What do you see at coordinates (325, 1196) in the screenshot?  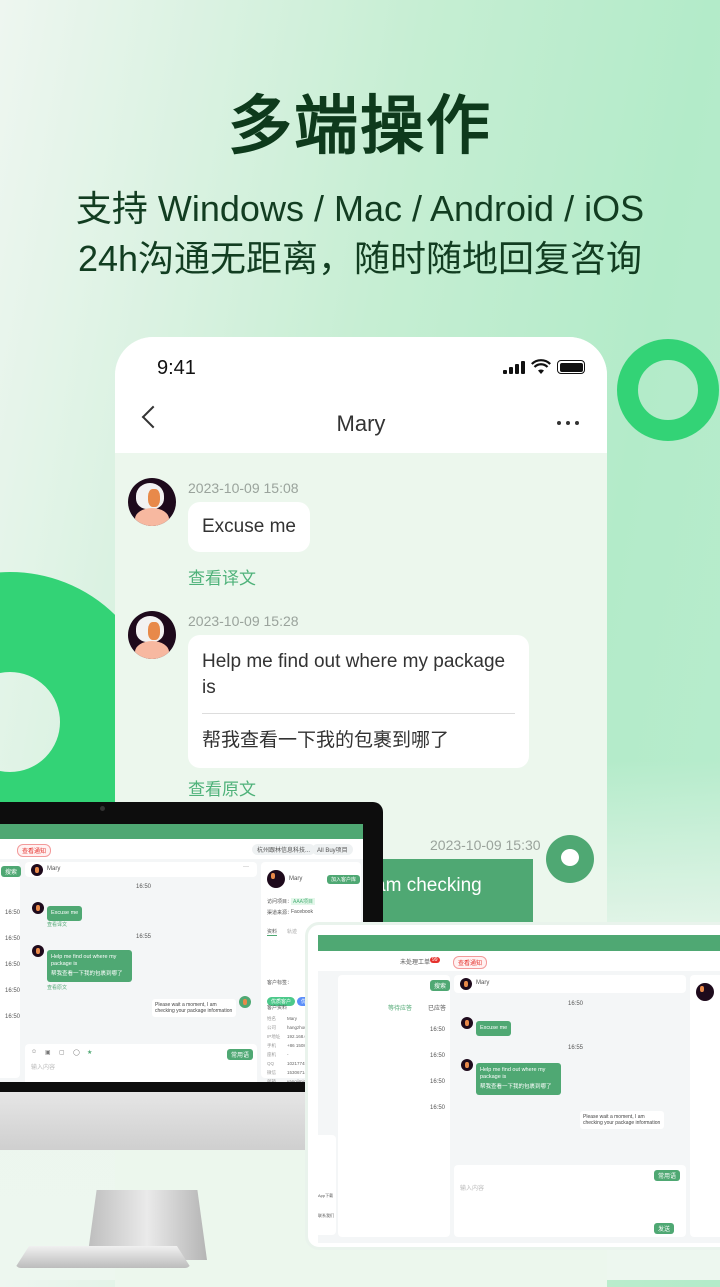 I see `app-download-link: App下载` at bounding box center [325, 1196].